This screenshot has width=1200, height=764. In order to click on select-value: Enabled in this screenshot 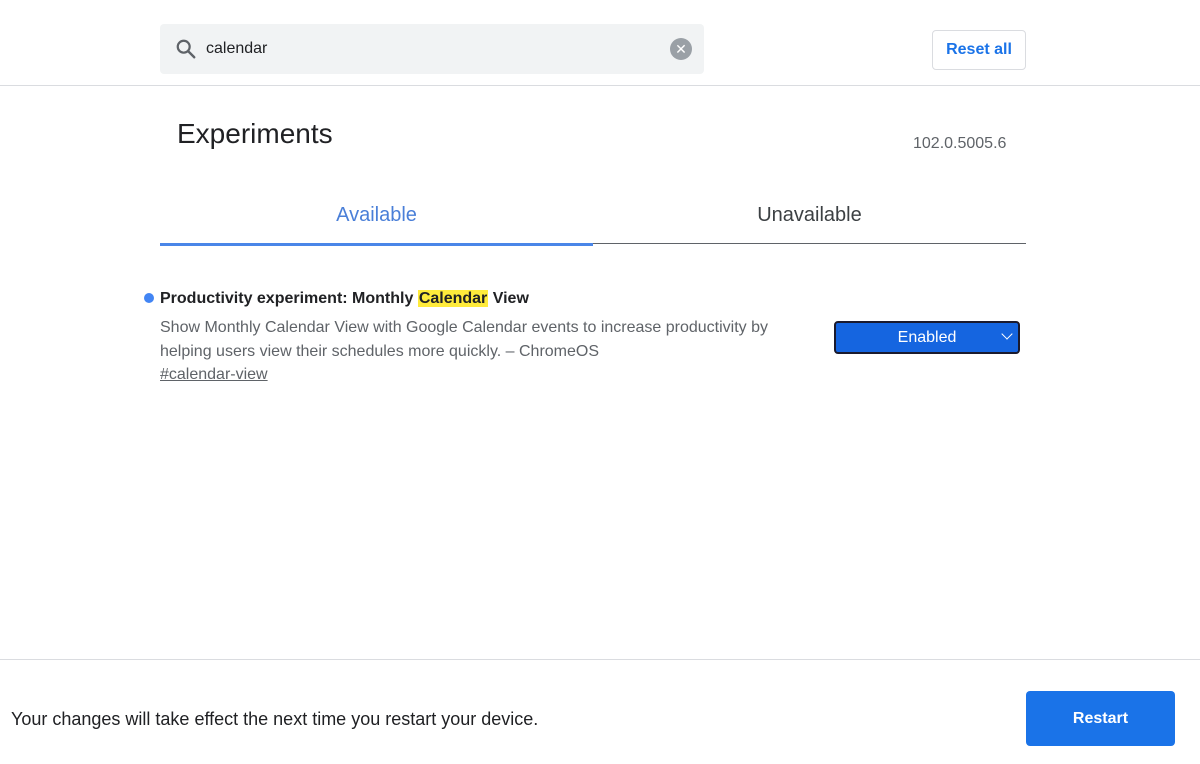, I will do `click(927, 337)`.